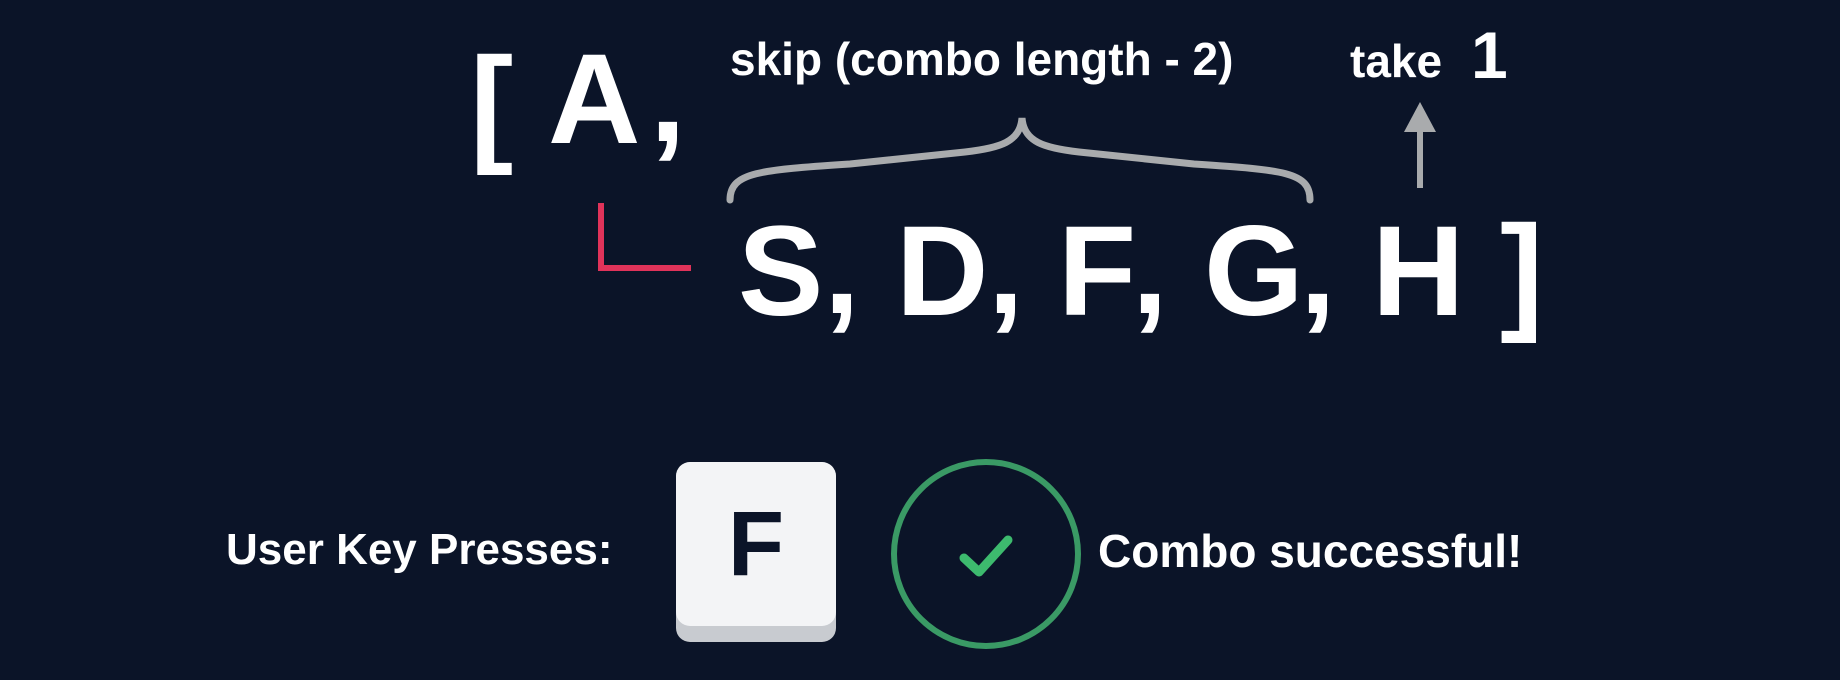  What do you see at coordinates (1522, 271) in the screenshot?
I see `close-bracket: ]` at bounding box center [1522, 271].